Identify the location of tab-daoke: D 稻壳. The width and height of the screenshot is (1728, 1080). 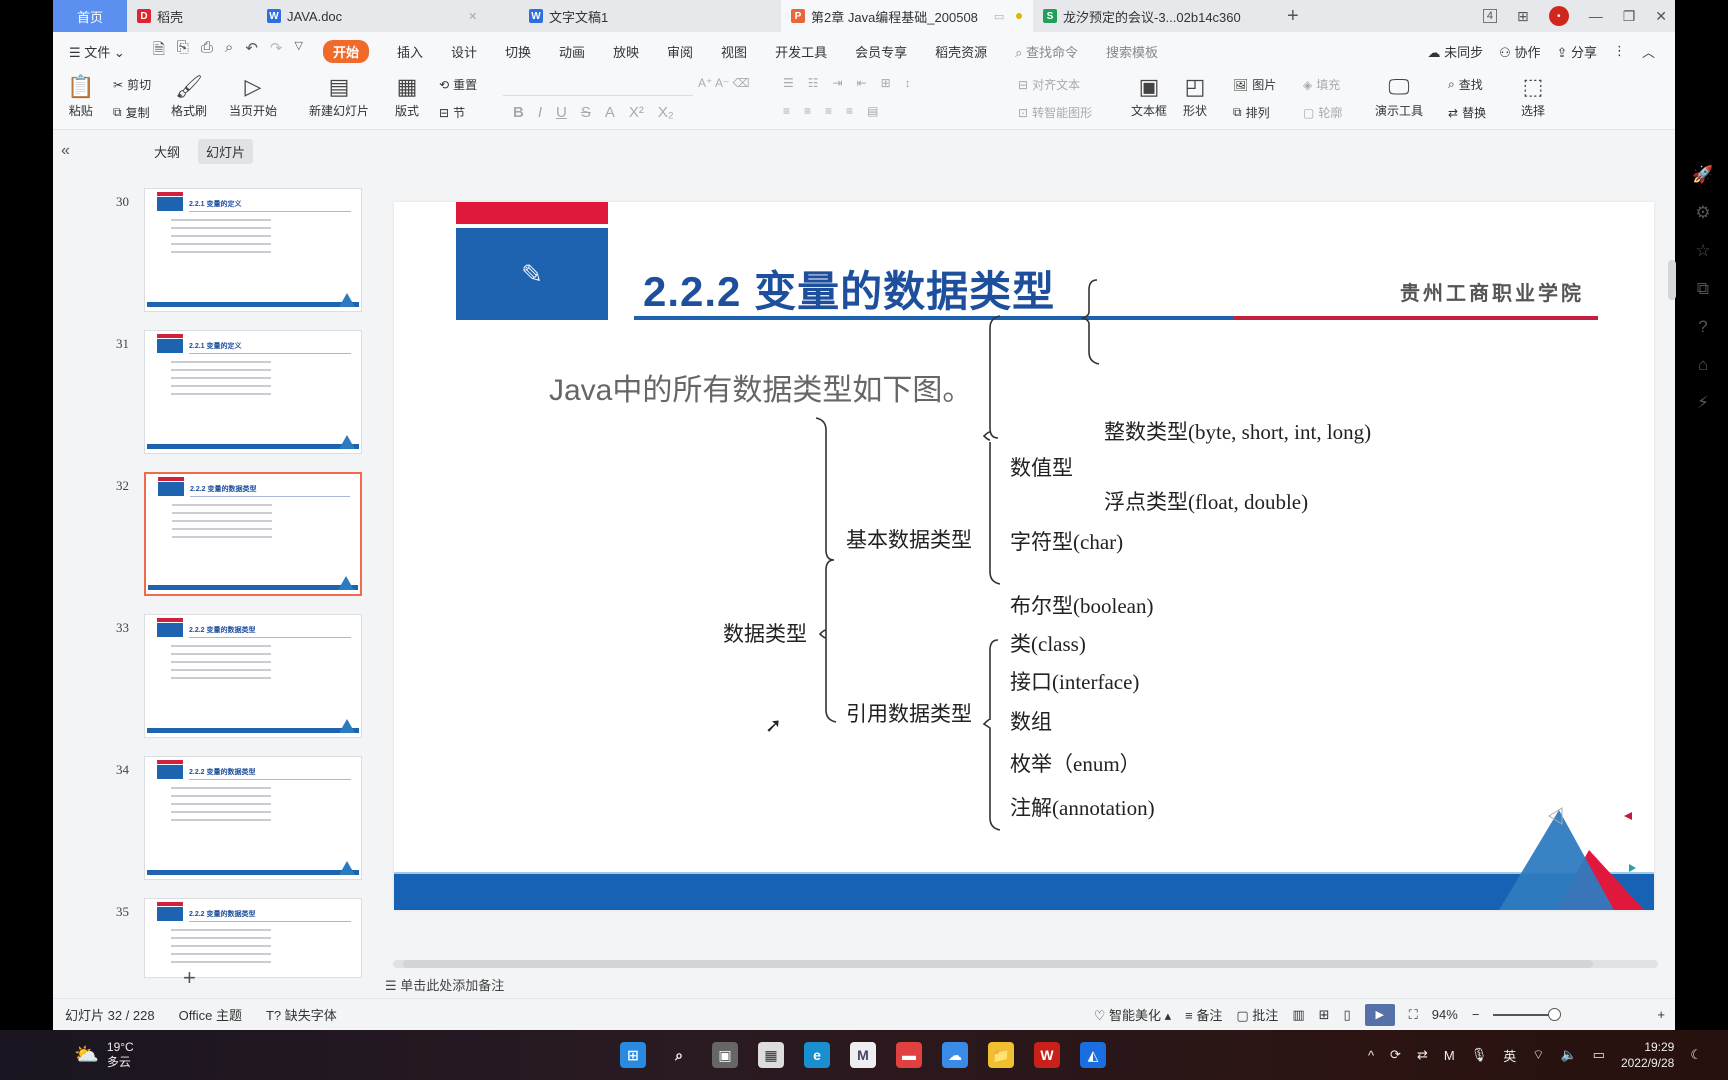
(192, 16).